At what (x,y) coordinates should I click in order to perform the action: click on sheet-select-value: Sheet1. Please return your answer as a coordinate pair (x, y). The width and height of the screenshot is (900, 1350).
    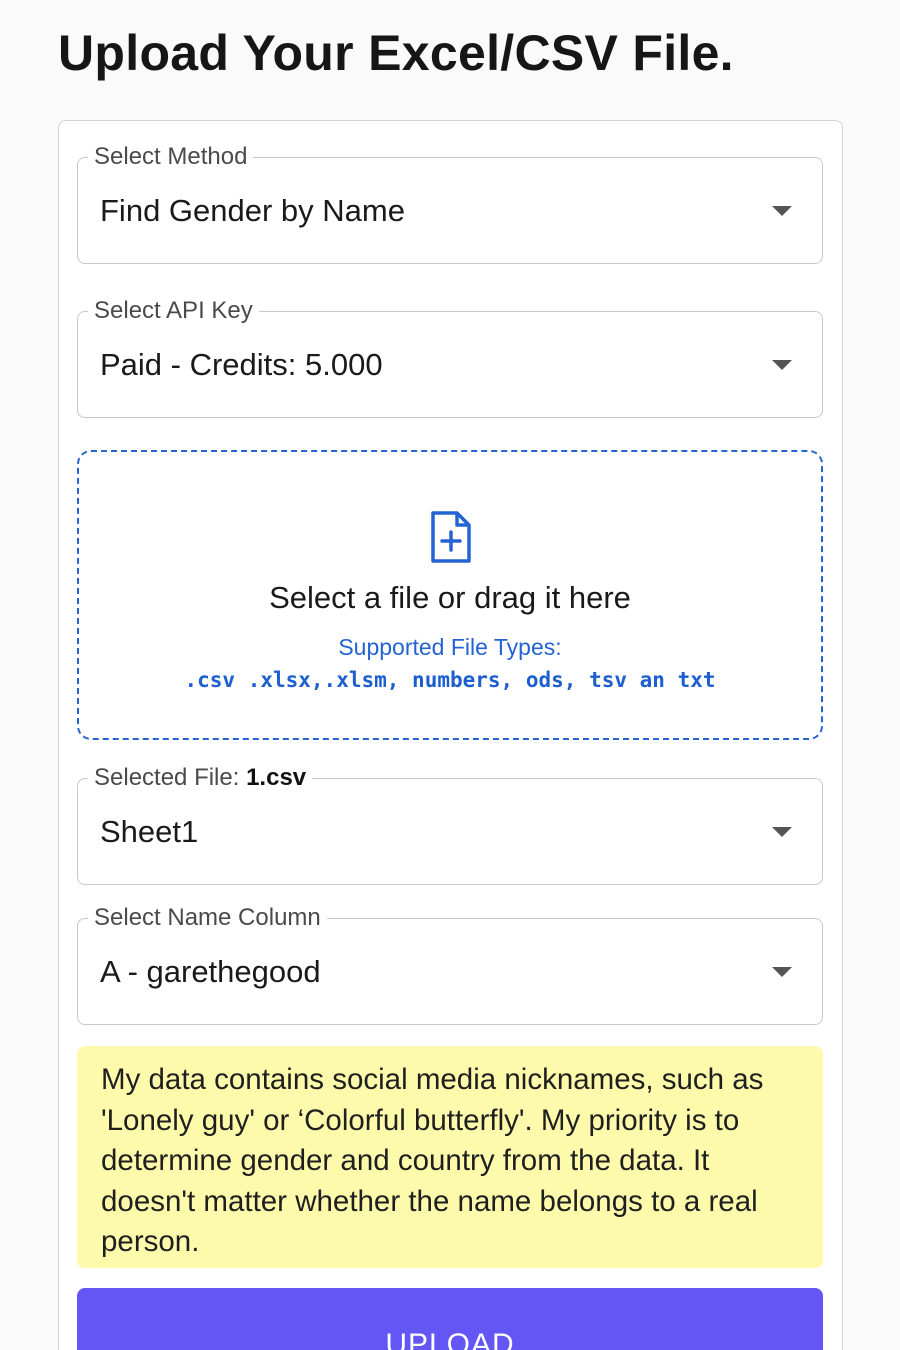
    Looking at the image, I should click on (149, 831).